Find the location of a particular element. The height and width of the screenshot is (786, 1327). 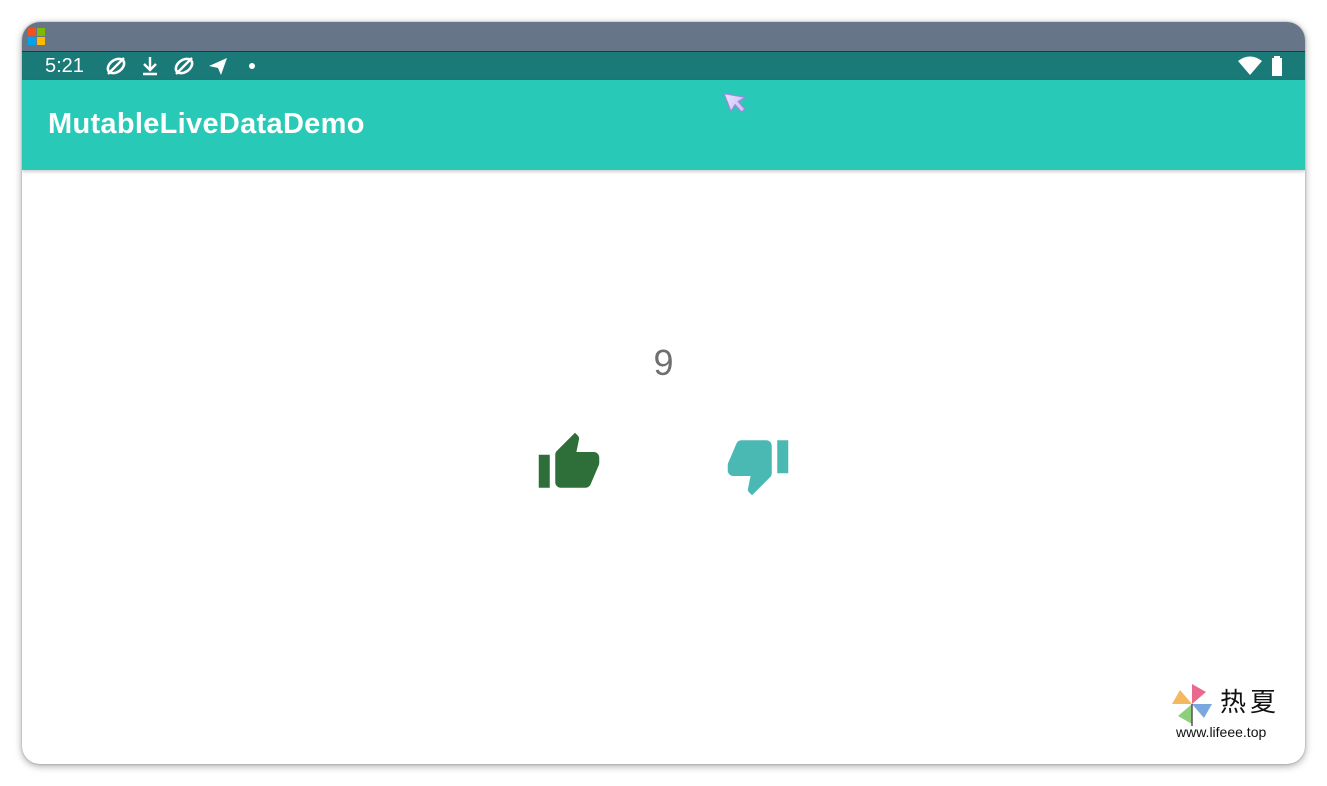

download-icon is located at coordinates (150, 66).